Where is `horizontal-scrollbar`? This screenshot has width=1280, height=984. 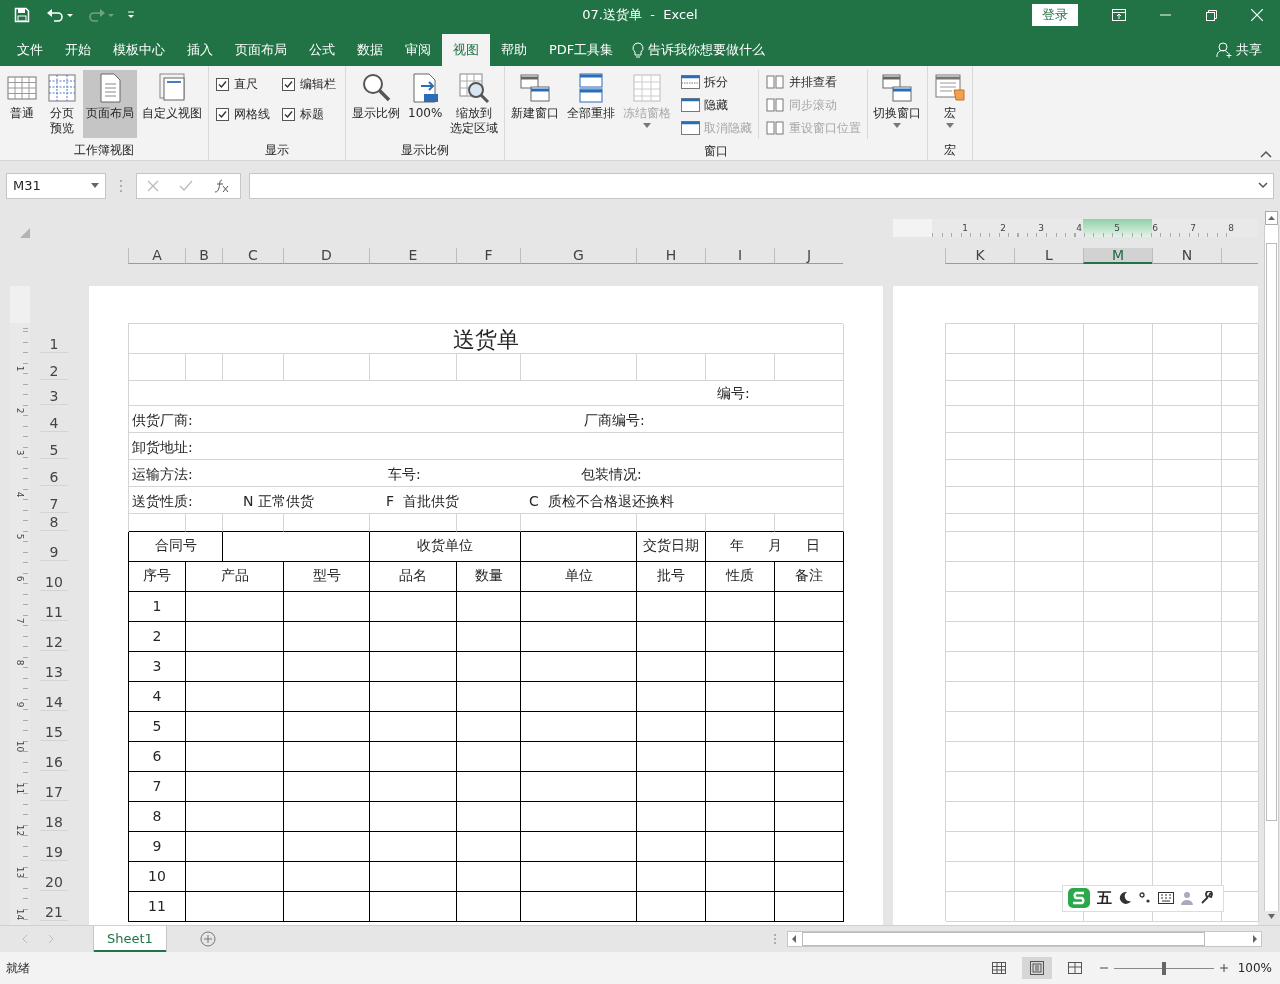 horizontal-scrollbar is located at coordinates (1024, 939).